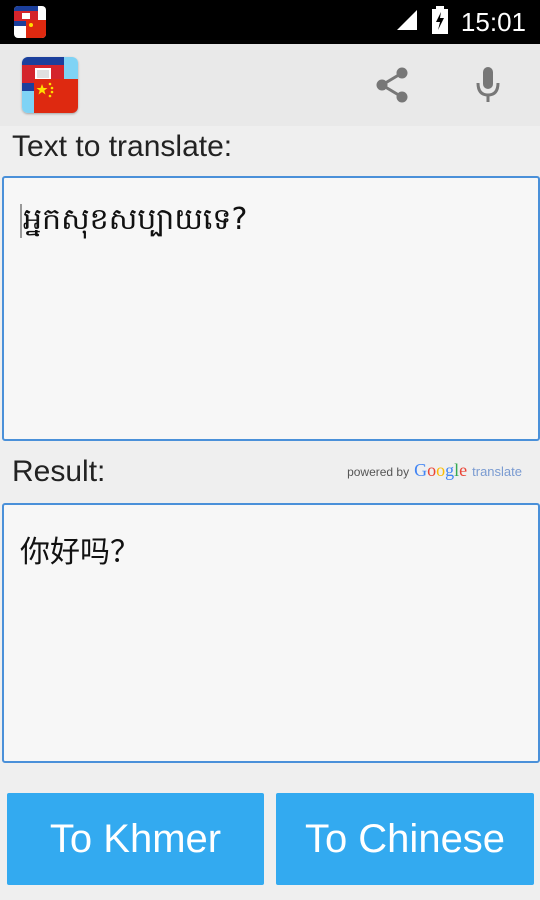 The image size is (540, 900). What do you see at coordinates (407, 22) in the screenshot?
I see `signal-icon` at bounding box center [407, 22].